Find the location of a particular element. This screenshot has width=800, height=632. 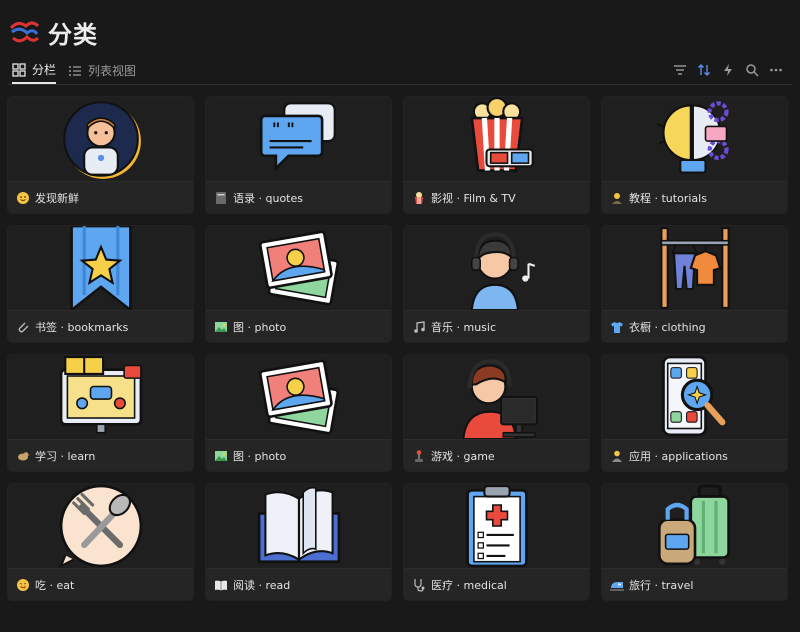

photos-icon is located at coordinates (298, 268).